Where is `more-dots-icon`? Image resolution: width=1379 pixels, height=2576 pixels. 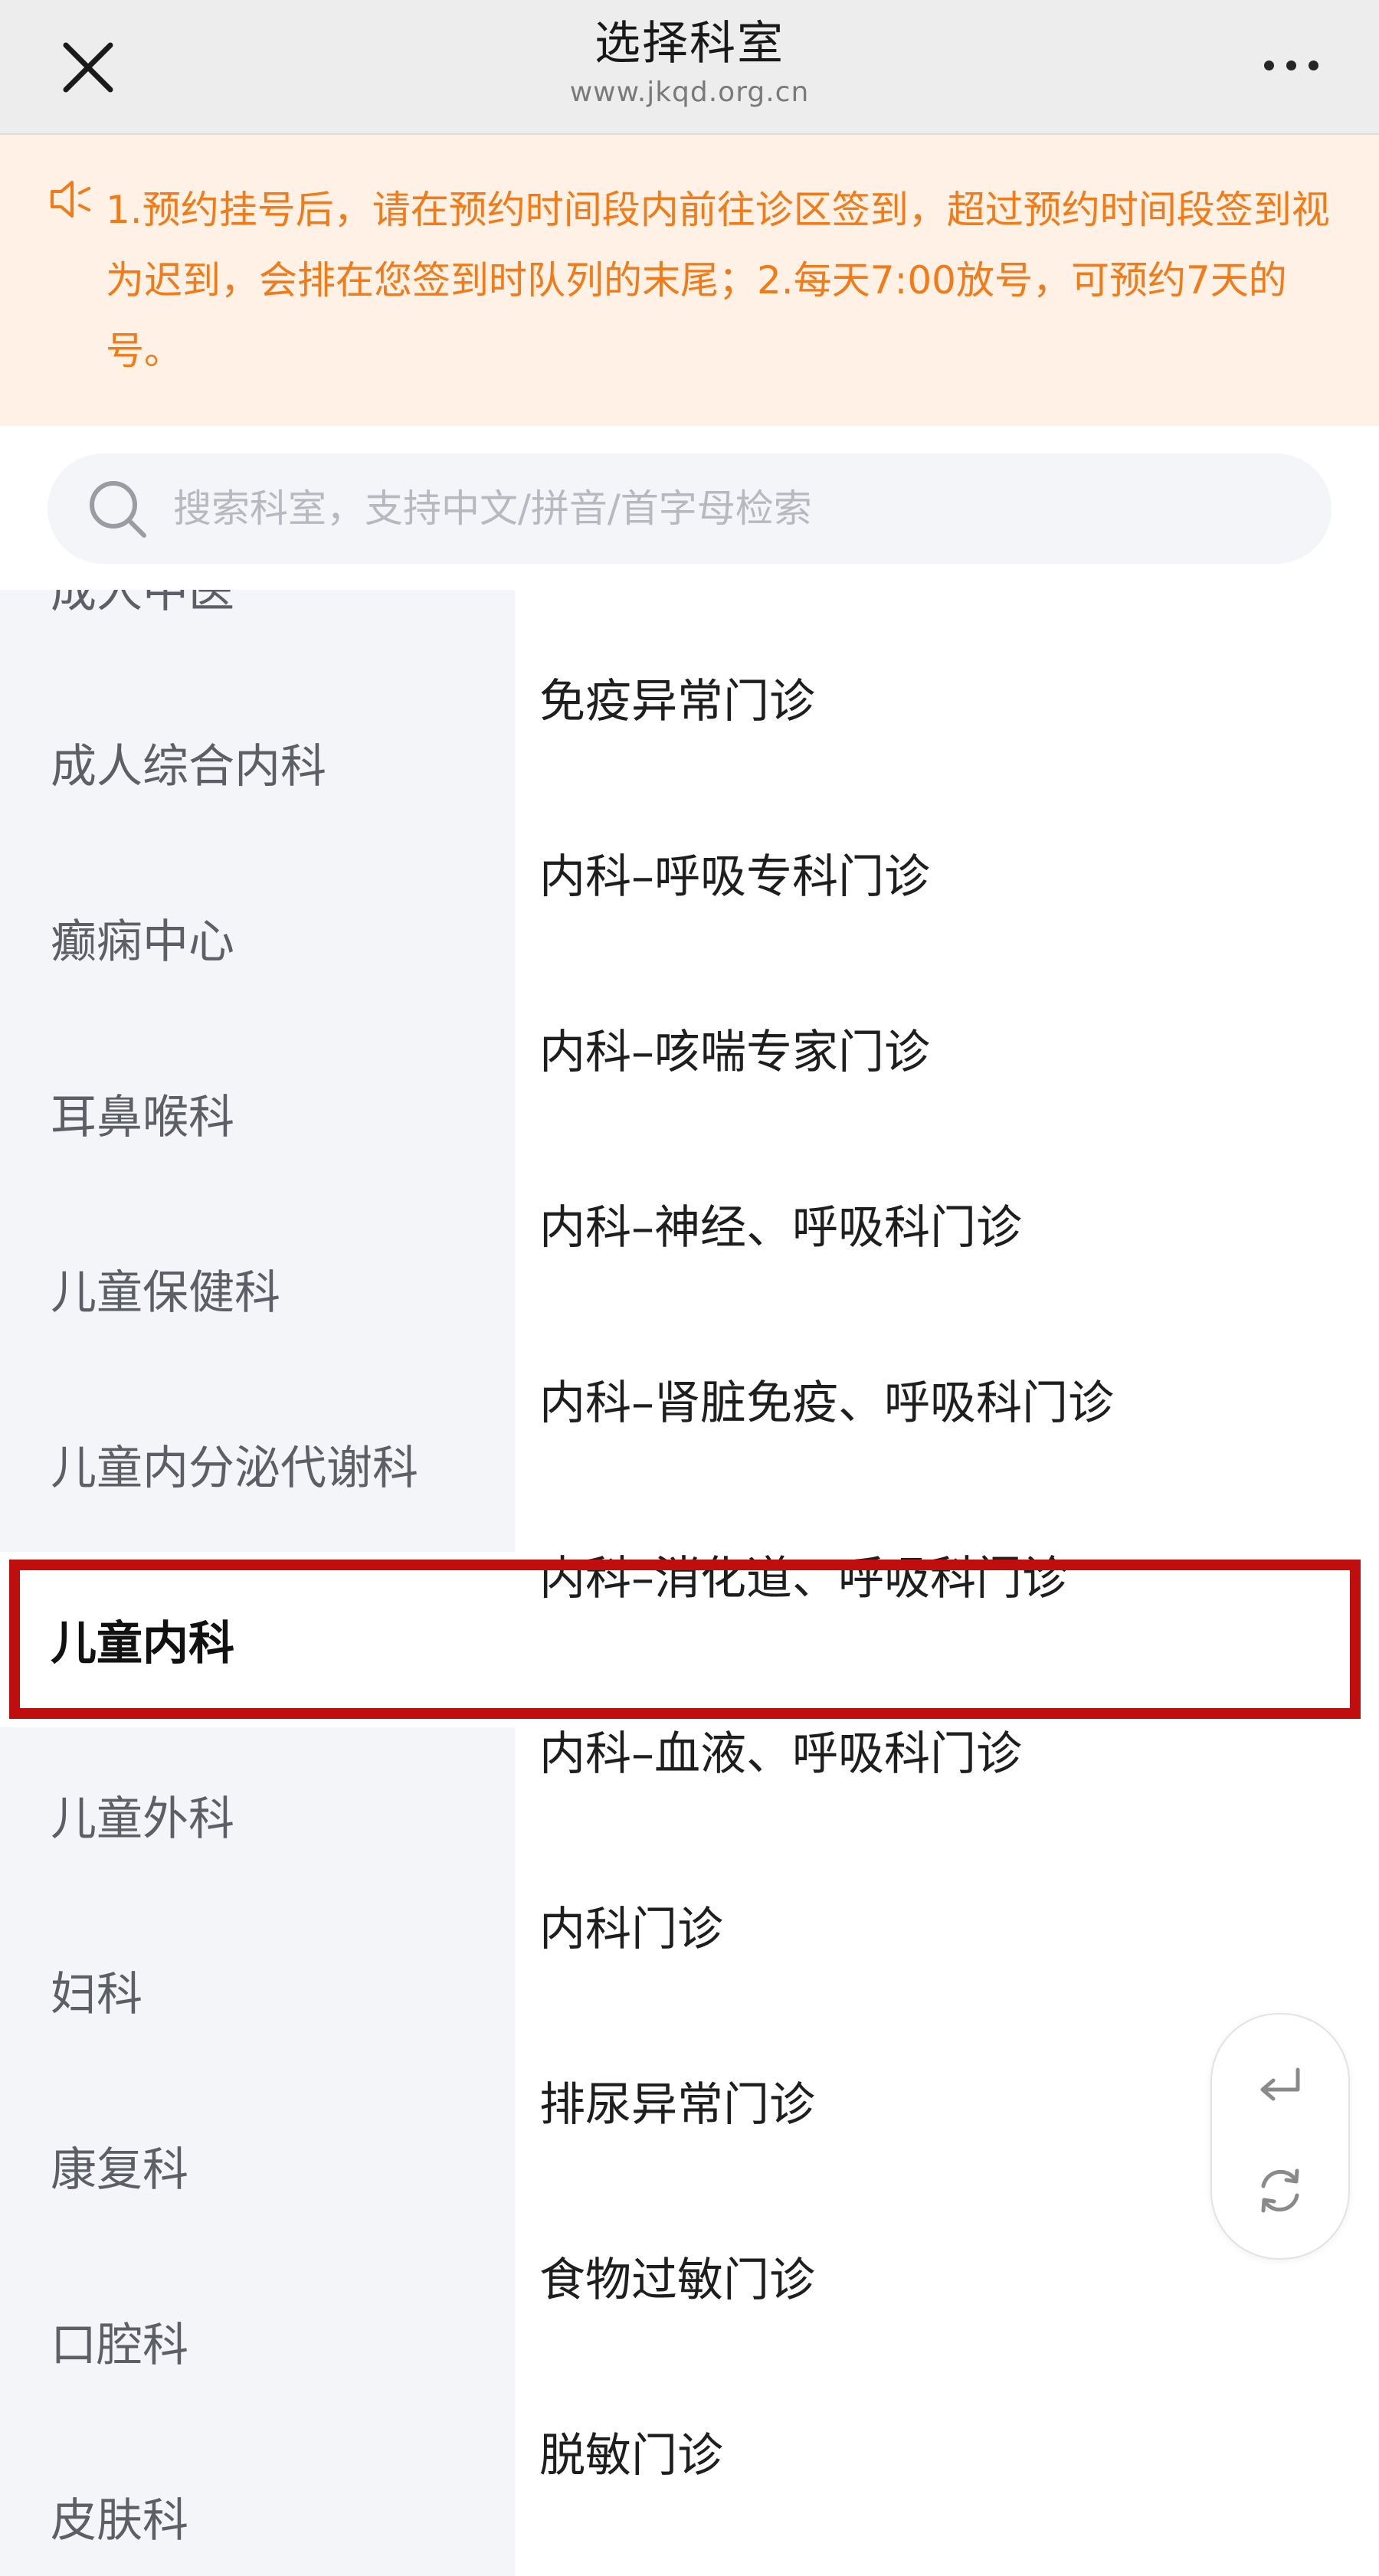 more-dots-icon is located at coordinates (1291, 65).